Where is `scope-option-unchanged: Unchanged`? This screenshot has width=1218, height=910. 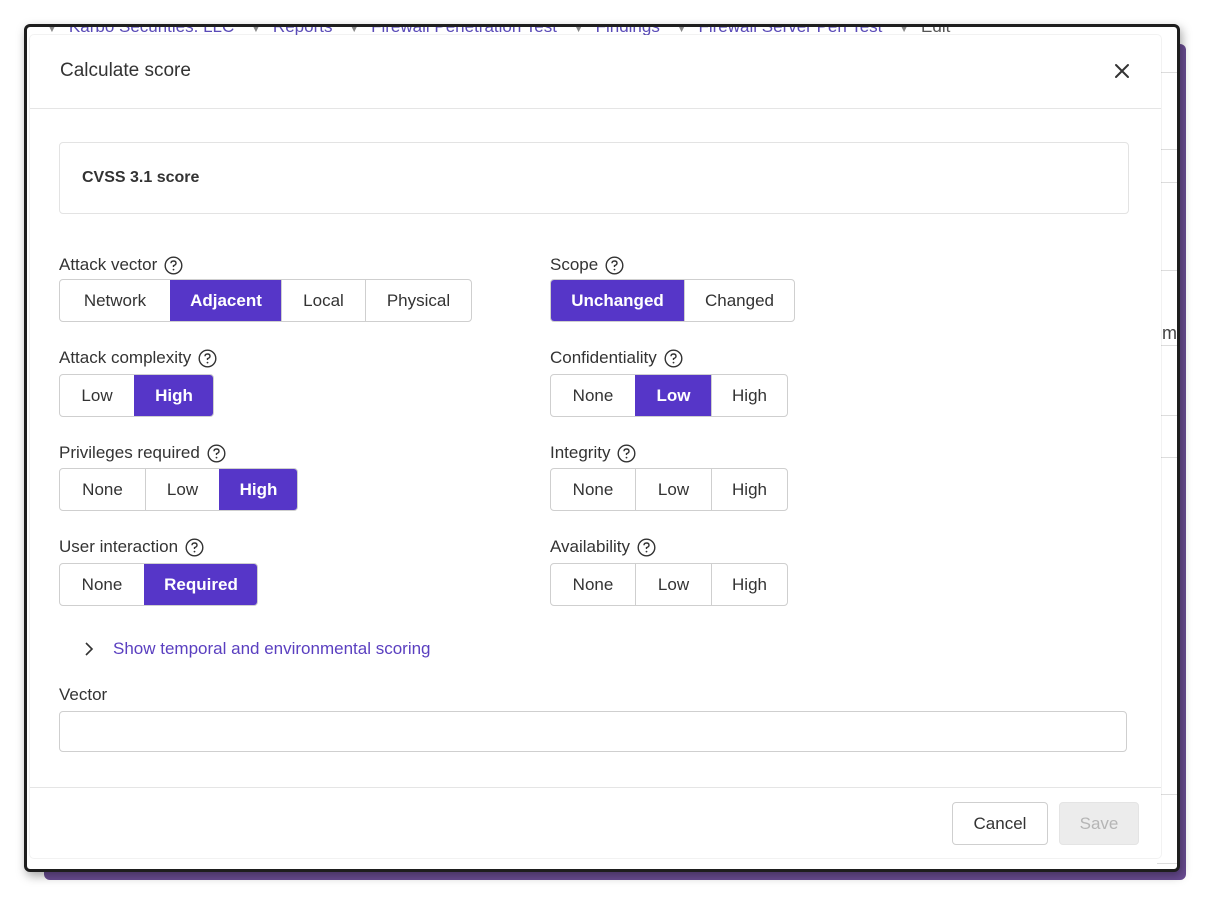
scope-option-unchanged: Unchanged is located at coordinates (617, 300).